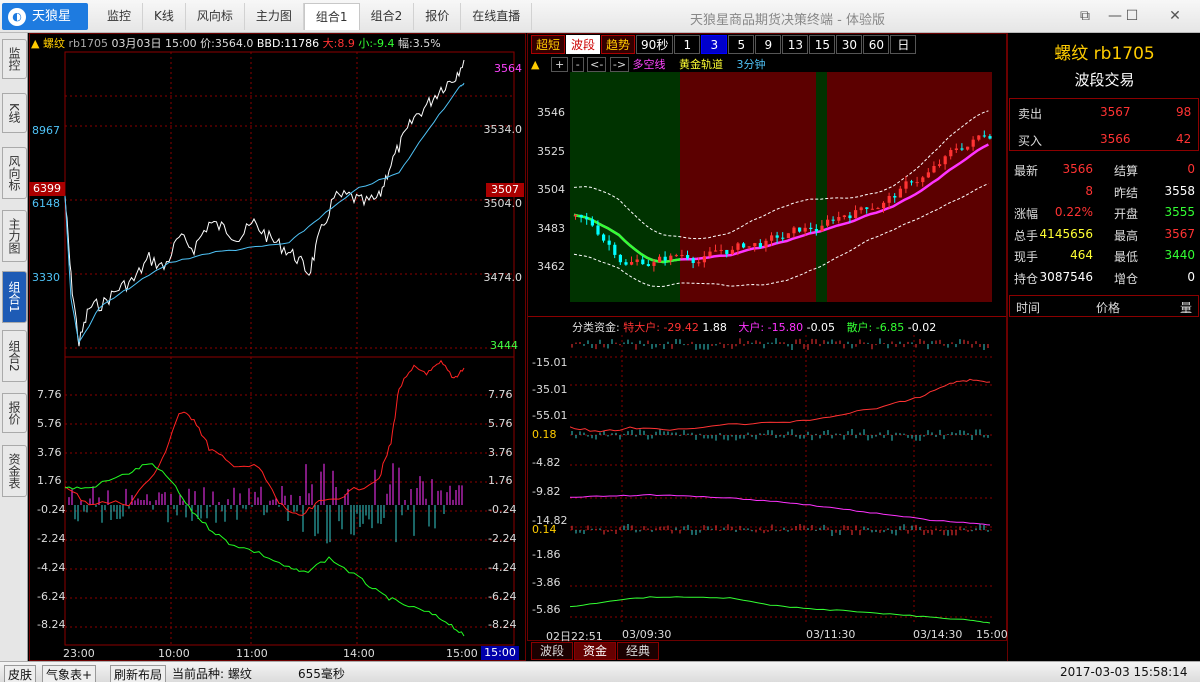 The image size is (1200, 682). Describe the element at coordinates (597, 64) in the screenshot. I see `scroll-left-button: <-` at that location.